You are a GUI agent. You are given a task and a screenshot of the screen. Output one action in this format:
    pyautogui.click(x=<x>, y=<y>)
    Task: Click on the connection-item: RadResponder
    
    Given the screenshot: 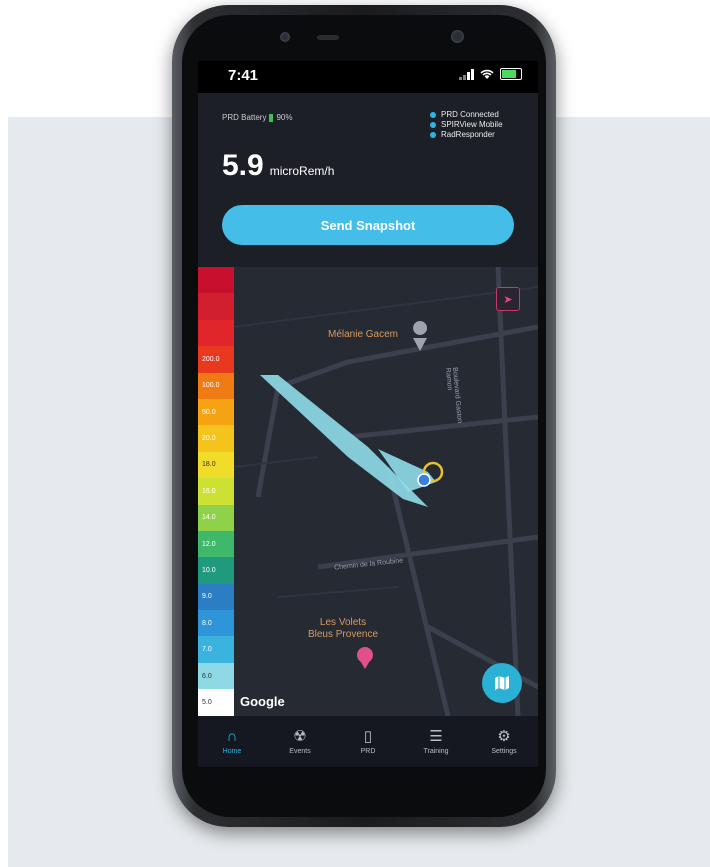 What is the action you would take?
    pyautogui.click(x=466, y=135)
    